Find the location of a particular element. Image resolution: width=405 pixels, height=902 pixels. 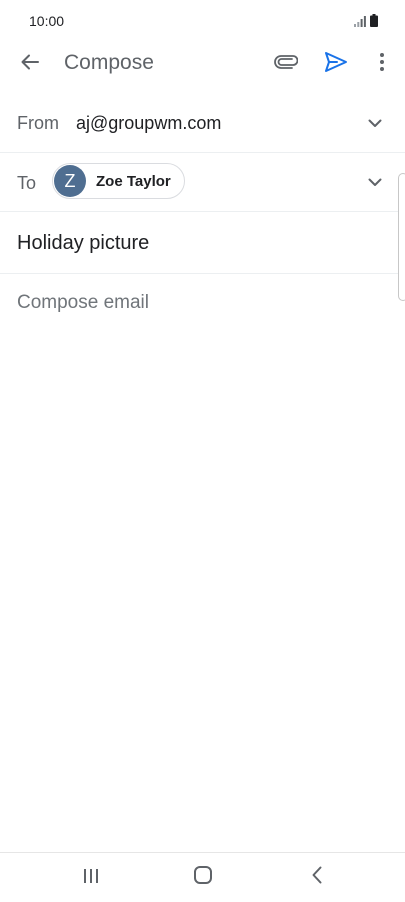

status-time: 10:00 is located at coordinates (47, 21).